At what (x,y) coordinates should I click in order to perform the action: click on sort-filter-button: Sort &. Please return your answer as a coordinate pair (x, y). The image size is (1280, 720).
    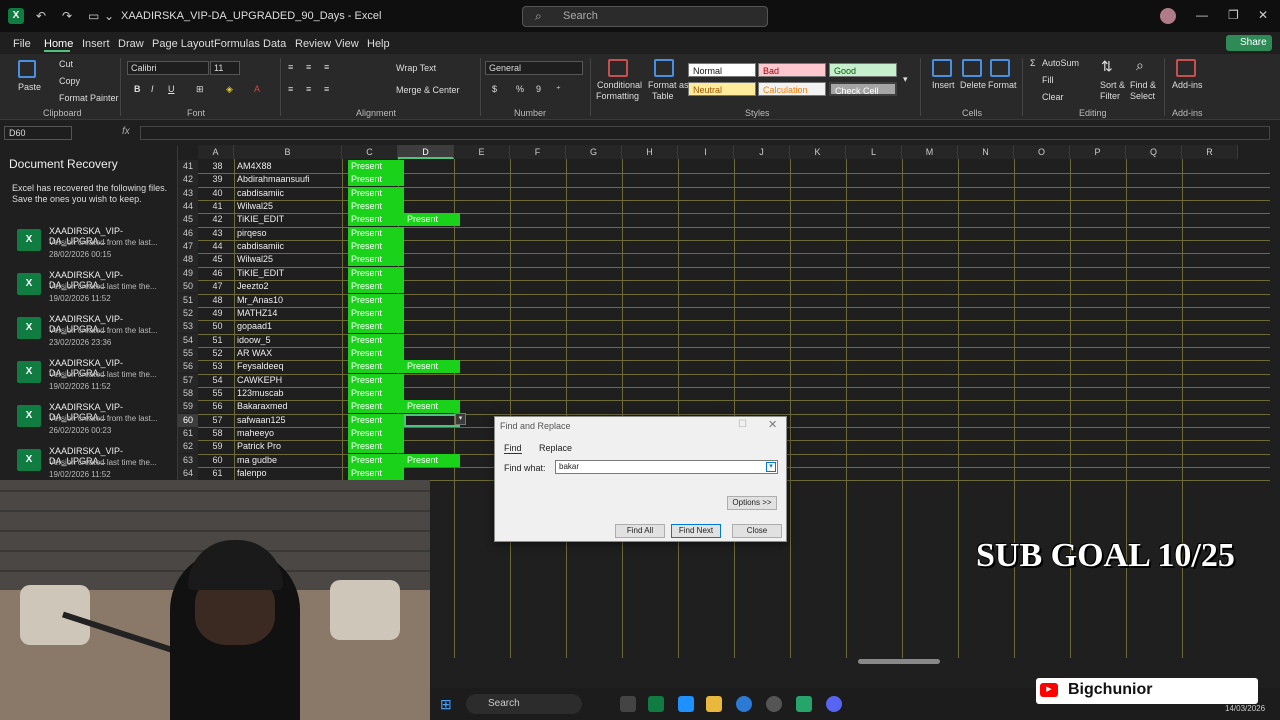
    Looking at the image, I should click on (1112, 85).